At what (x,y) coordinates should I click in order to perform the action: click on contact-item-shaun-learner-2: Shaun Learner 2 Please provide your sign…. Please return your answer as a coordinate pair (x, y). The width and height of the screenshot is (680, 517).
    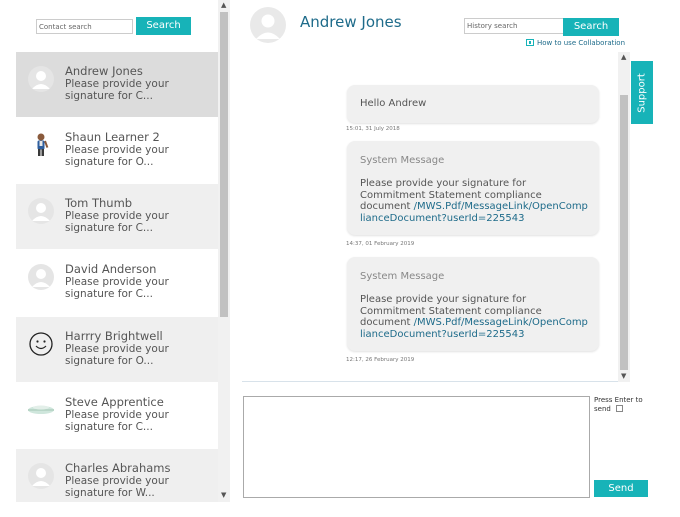
    Looking at the image, I should click on (117, 150).